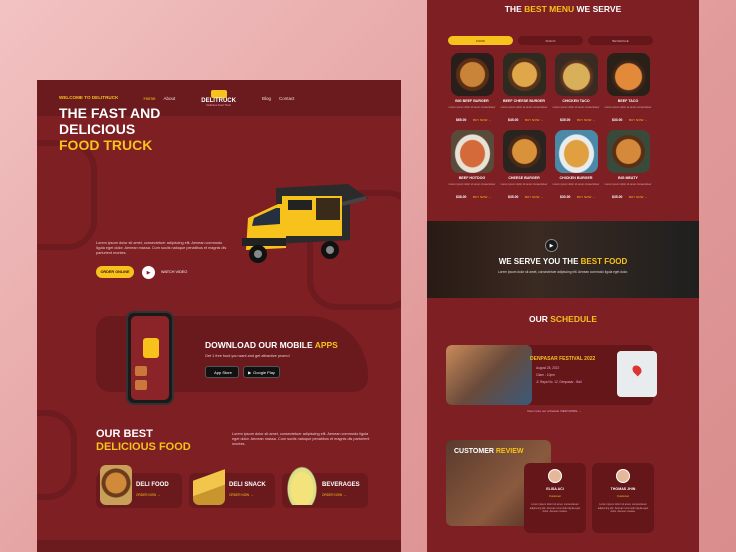  What do you see at coordinates (563, 319) in the screenshot?
I see `schedule-title: OUR SCHEDULE` at bounding box center [563, 319].